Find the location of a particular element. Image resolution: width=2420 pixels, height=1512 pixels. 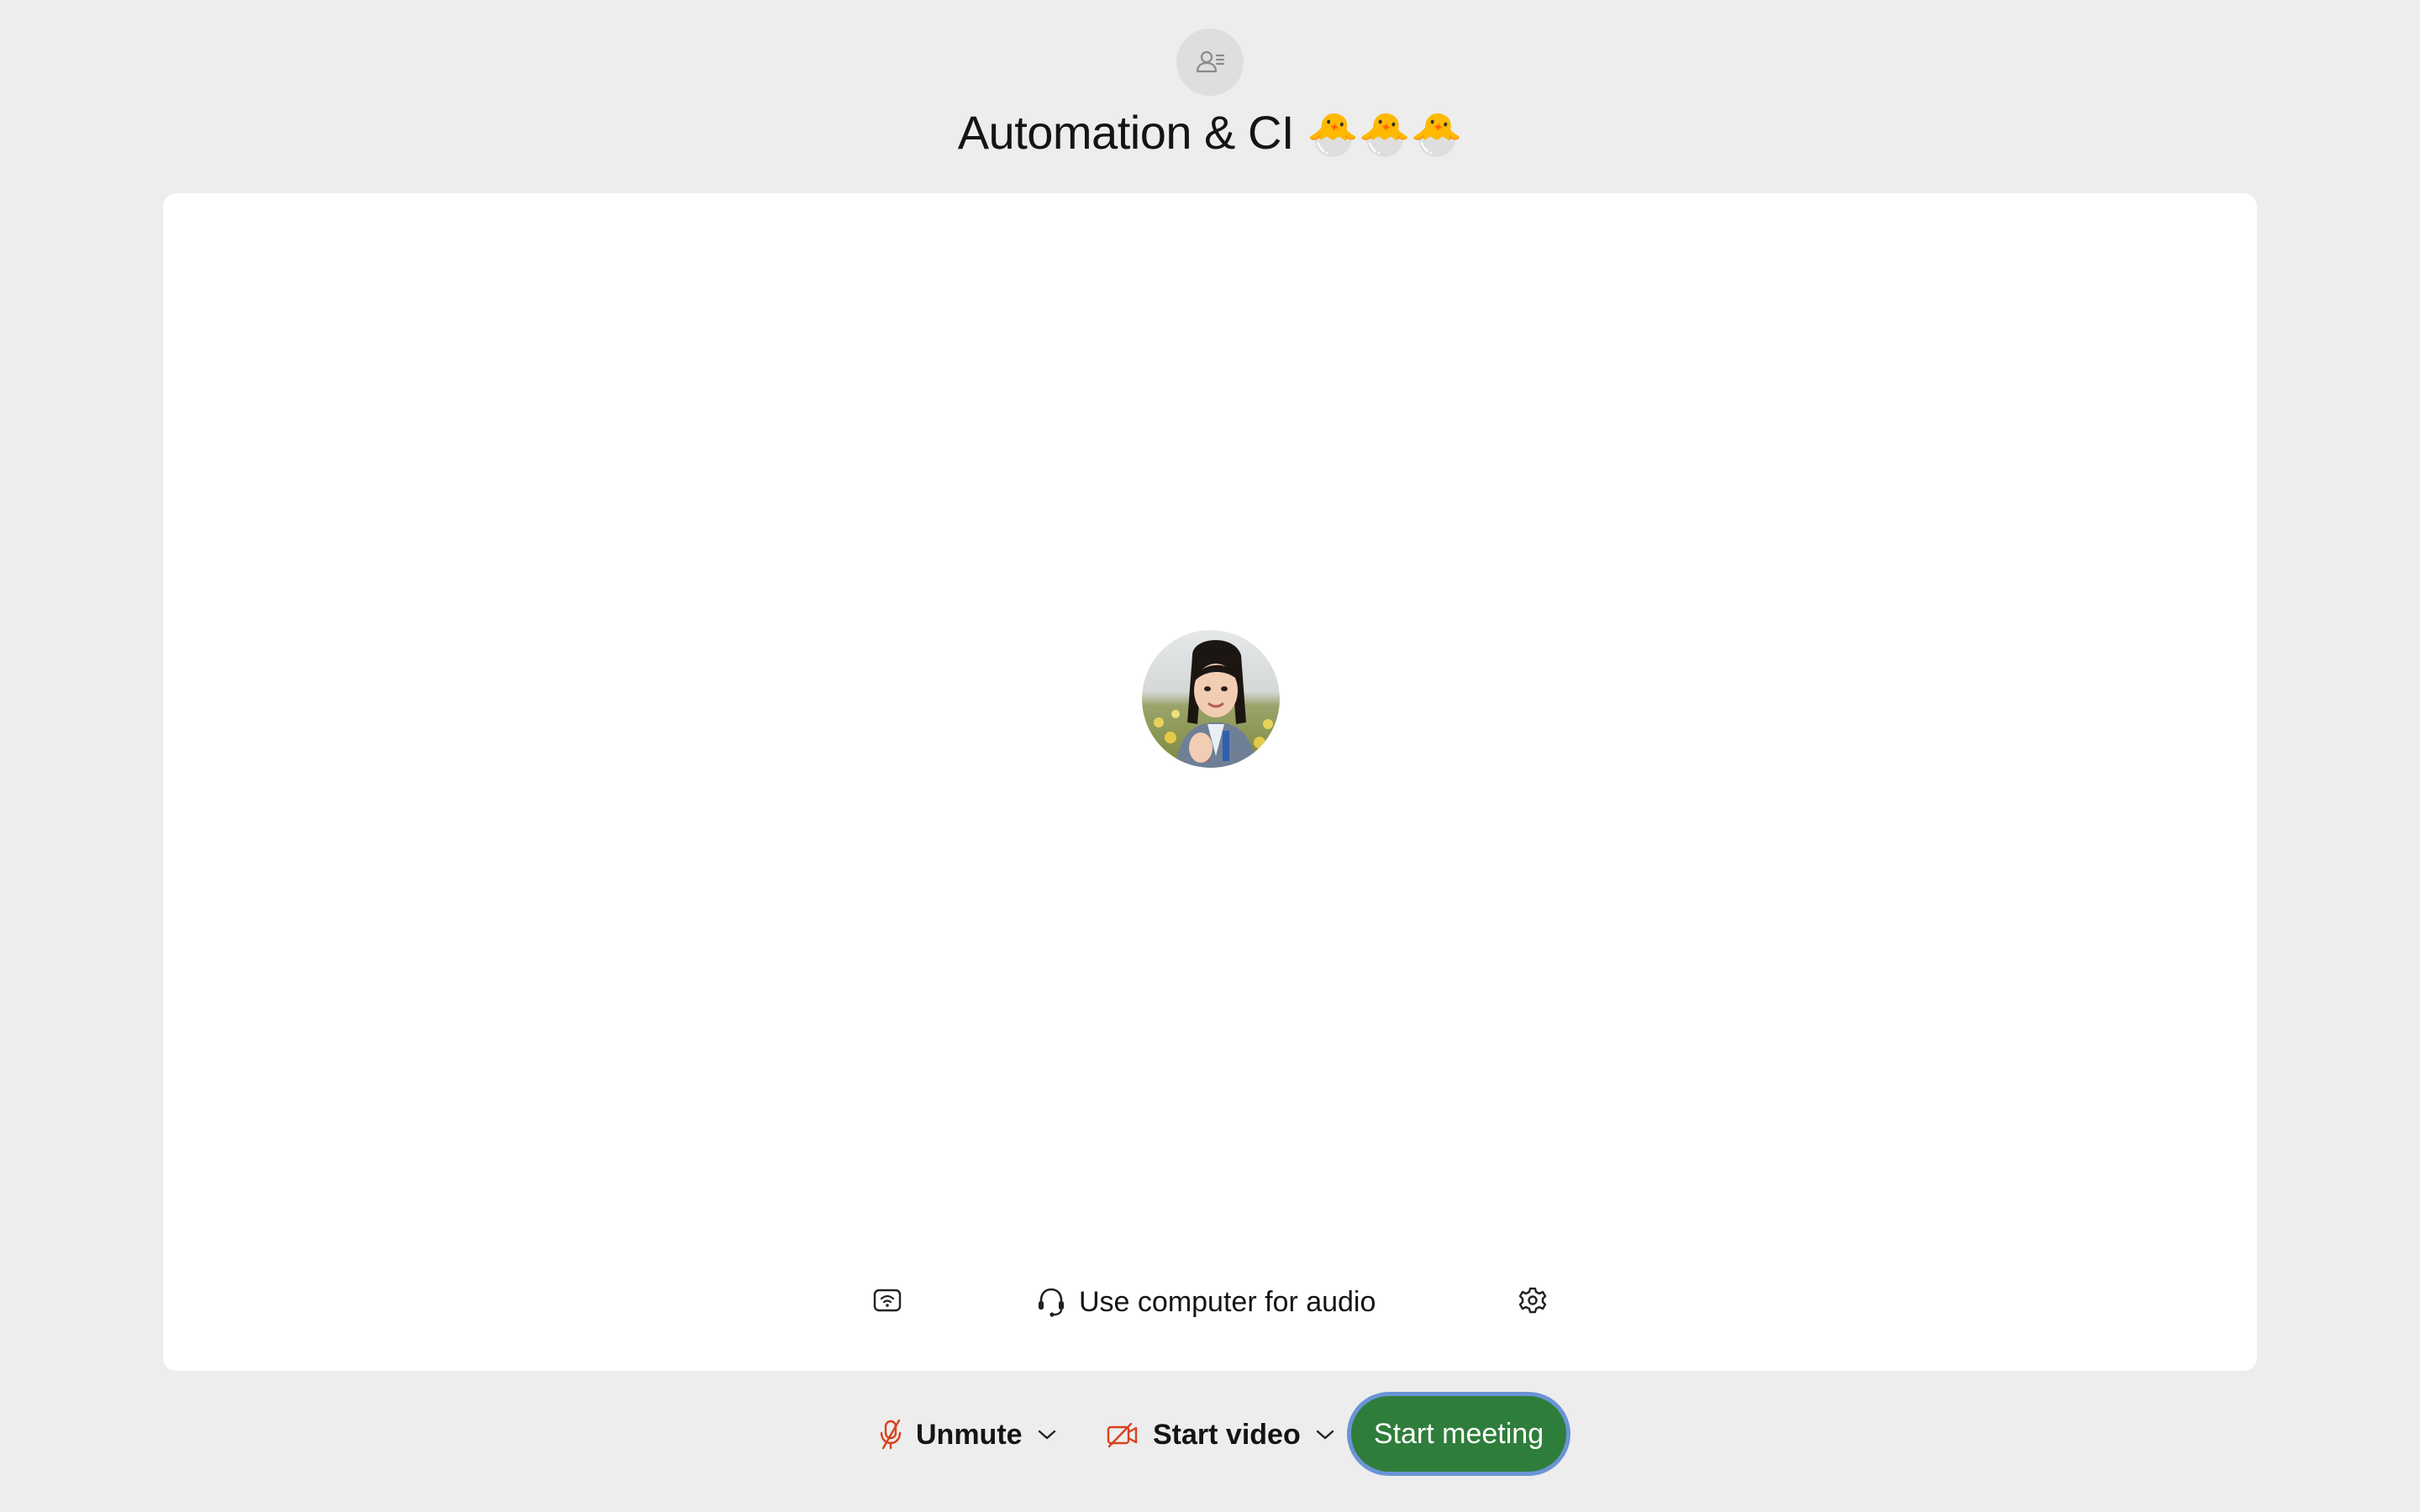

proximity-button is located at coordinates (887, 1300).